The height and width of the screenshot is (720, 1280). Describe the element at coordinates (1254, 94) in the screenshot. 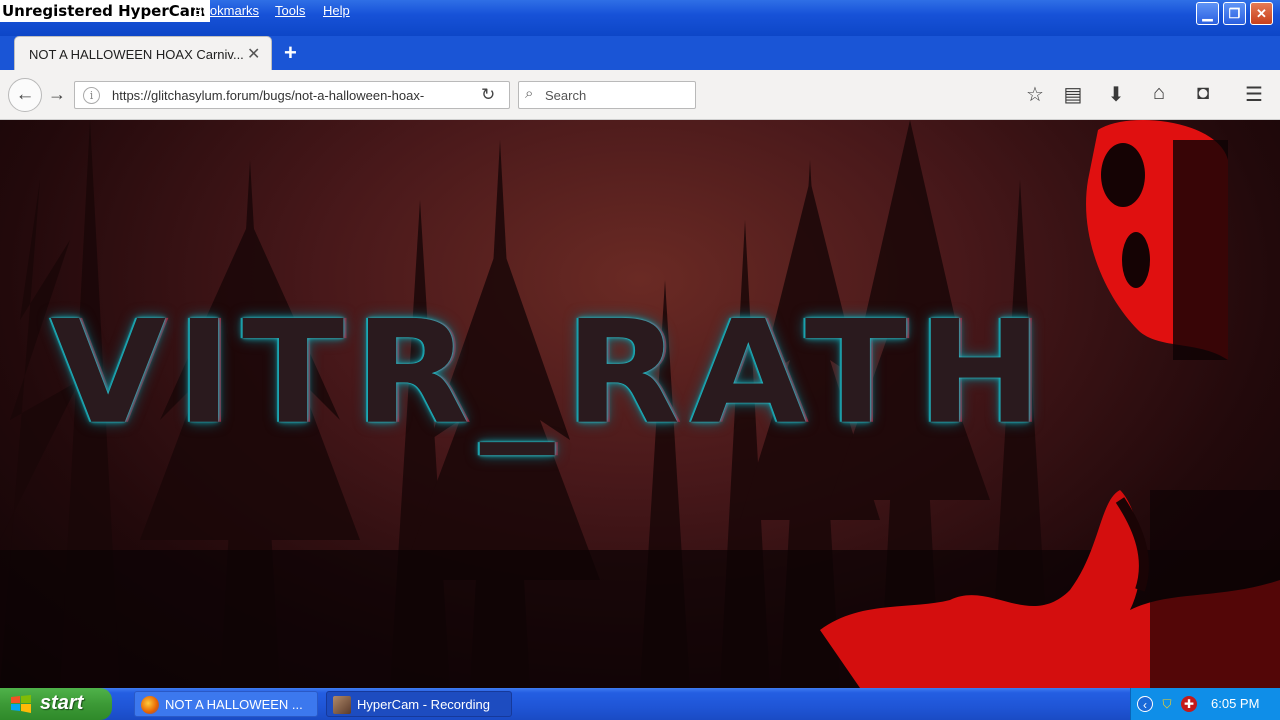

I see `hamburger-menu-icon: ☰` at that location.